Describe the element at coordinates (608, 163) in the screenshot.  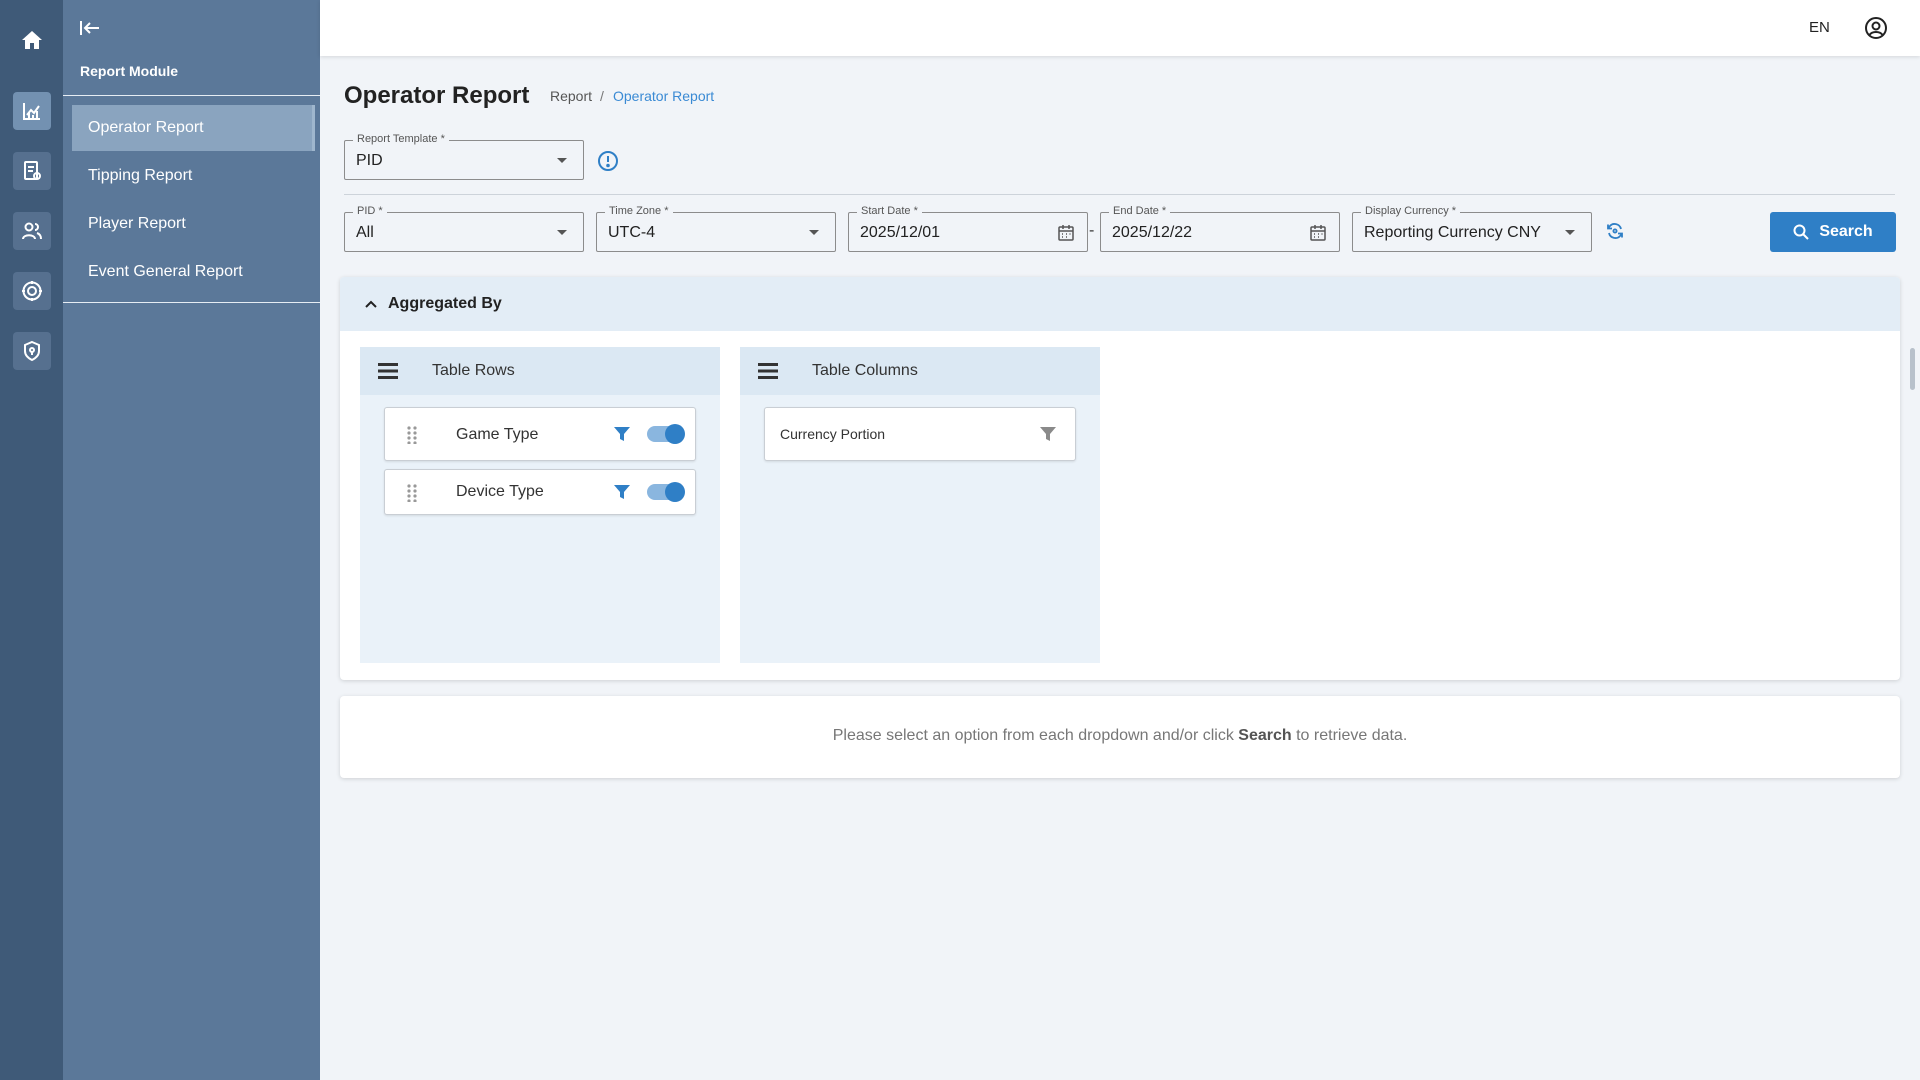
I see `info-icon` at that location.